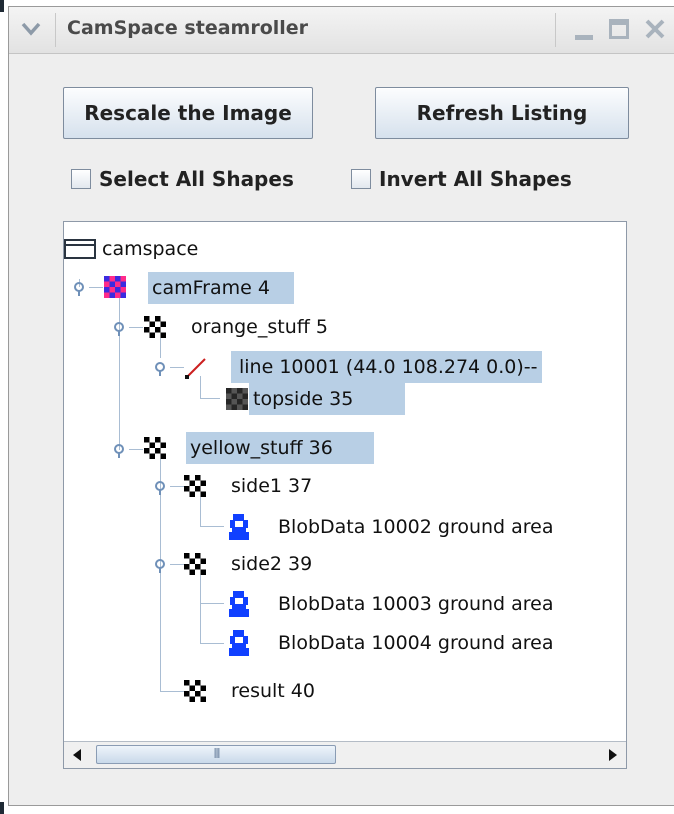 The width and height of the screenshot is (674, 814). I want to click on tree-node: topside 35, so click(327, 399).